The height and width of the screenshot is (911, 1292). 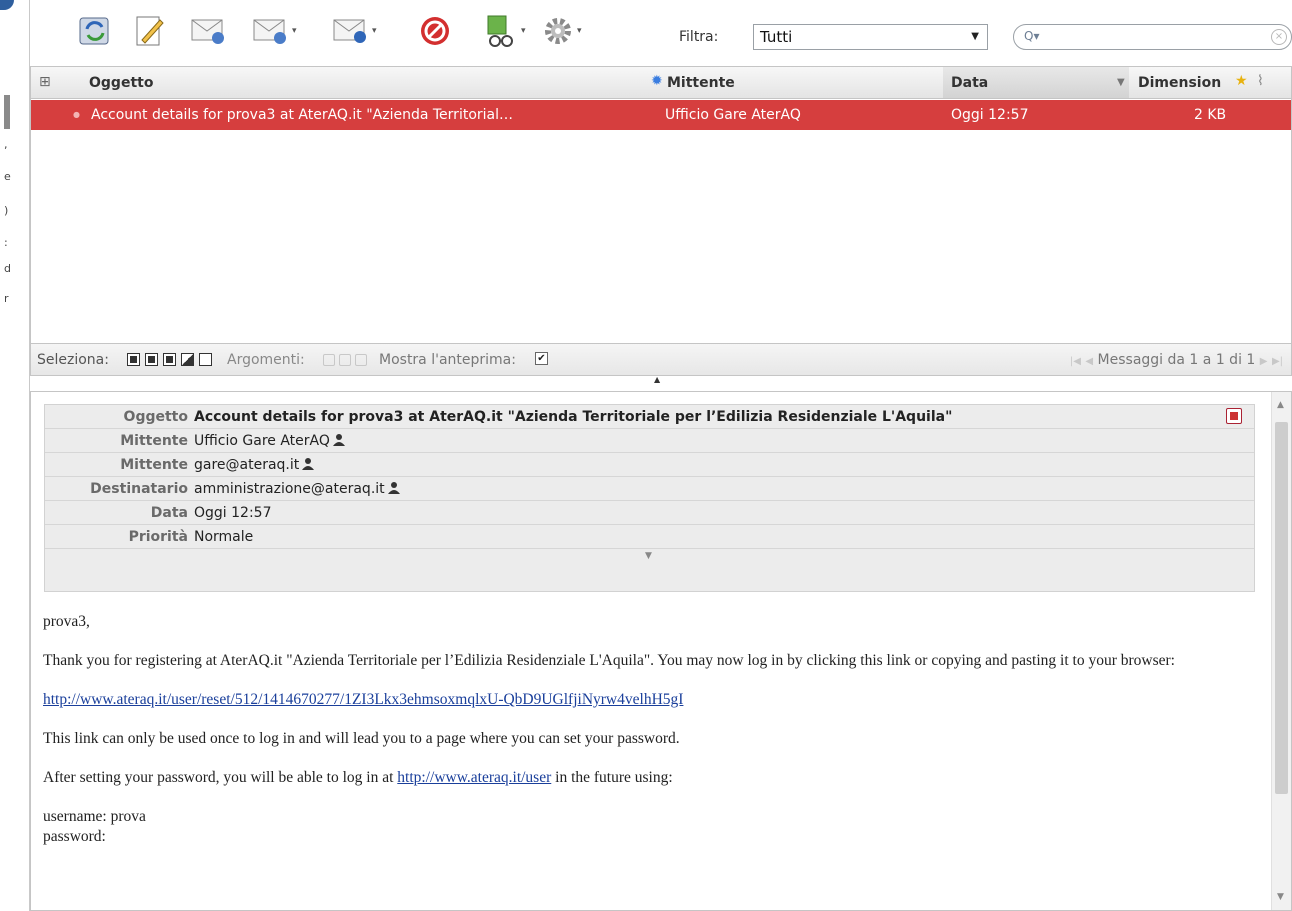 I want to click on filter-select: Tutti ▼, so click(x=870, y=37).